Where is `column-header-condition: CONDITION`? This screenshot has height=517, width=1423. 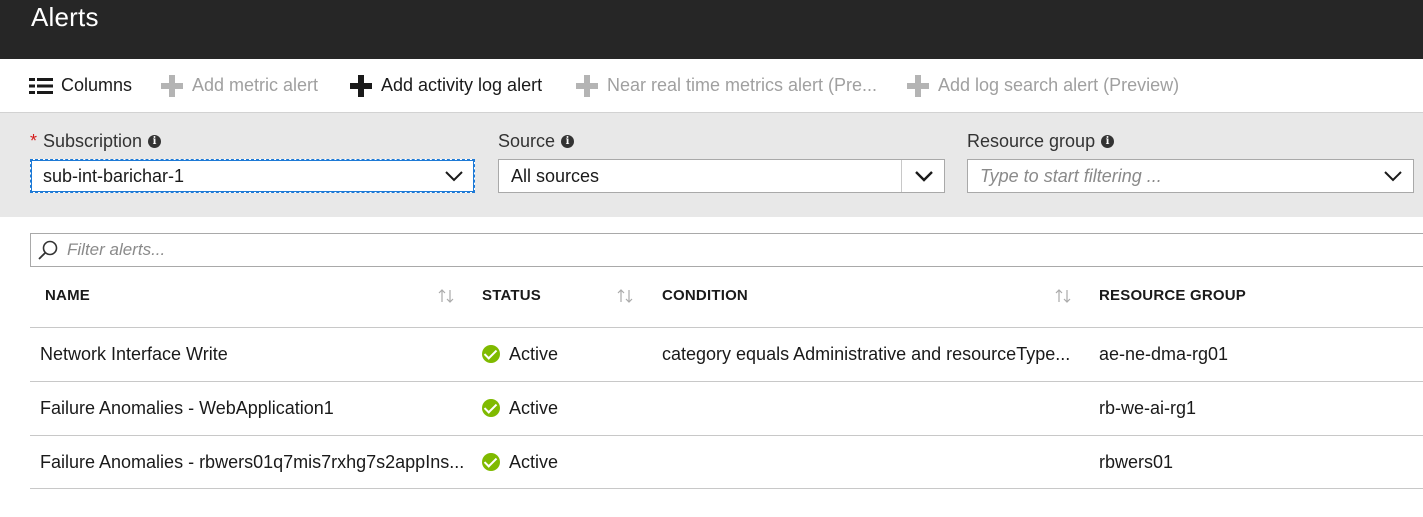
column-header-condition: CONDITION is located at coordinates (705, 298).